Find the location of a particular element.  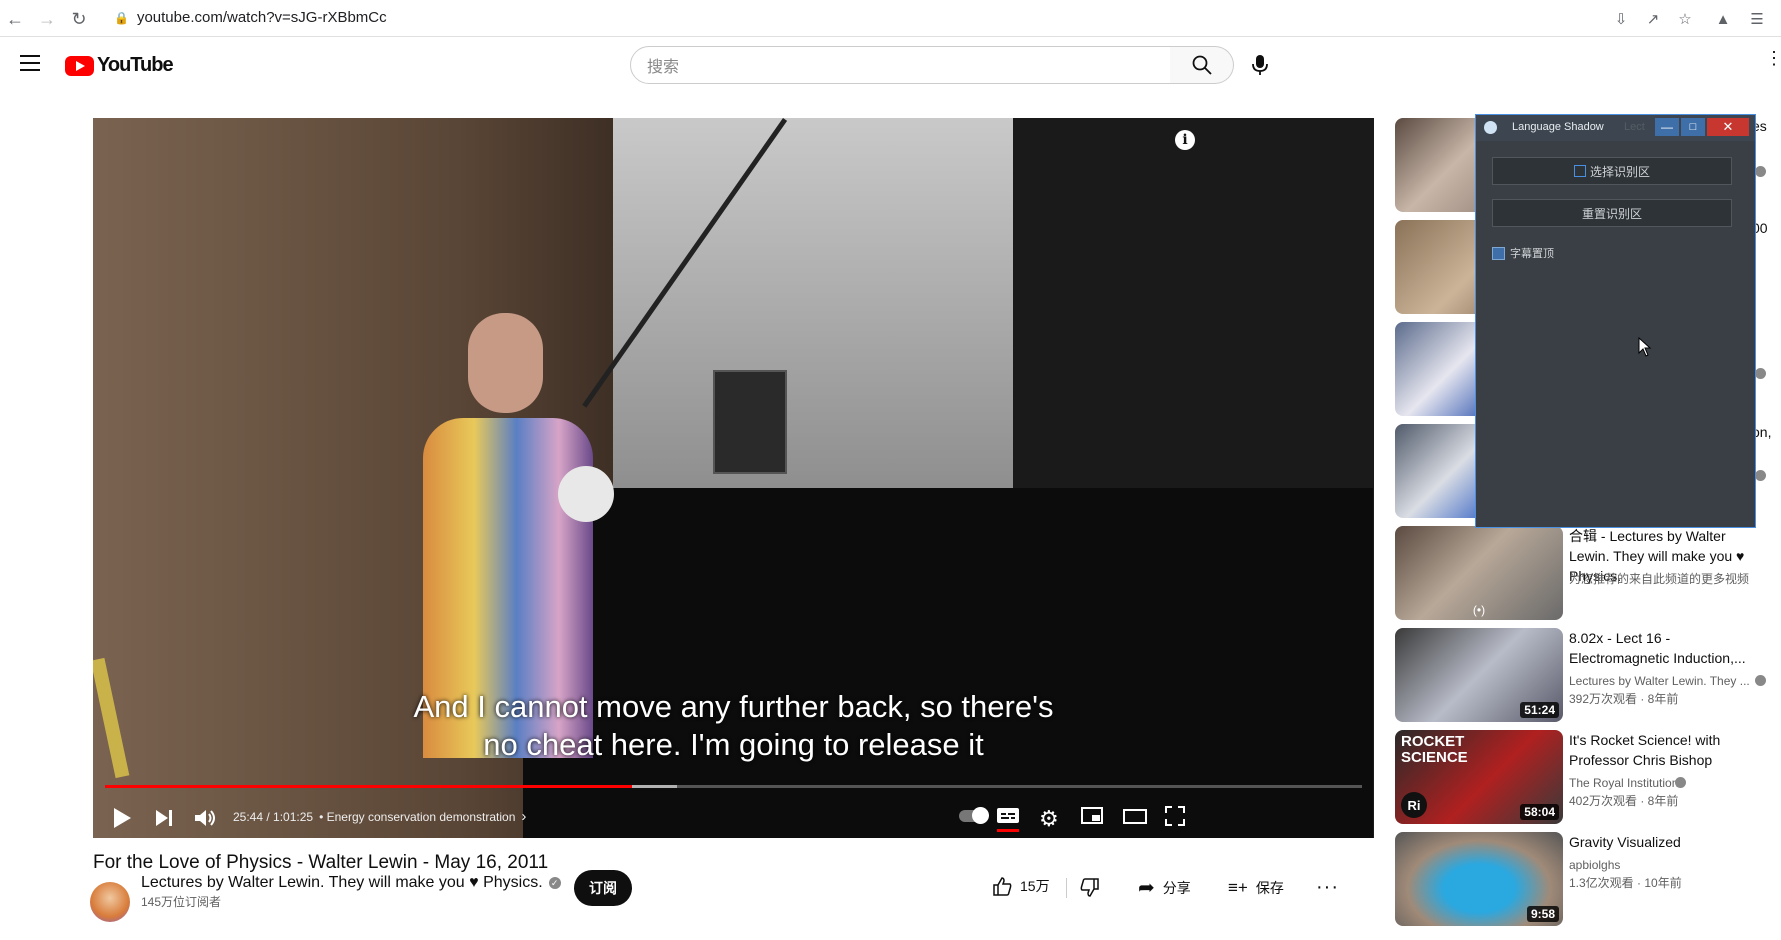

miniplayer-icon is located at coordinates (1092, 815).